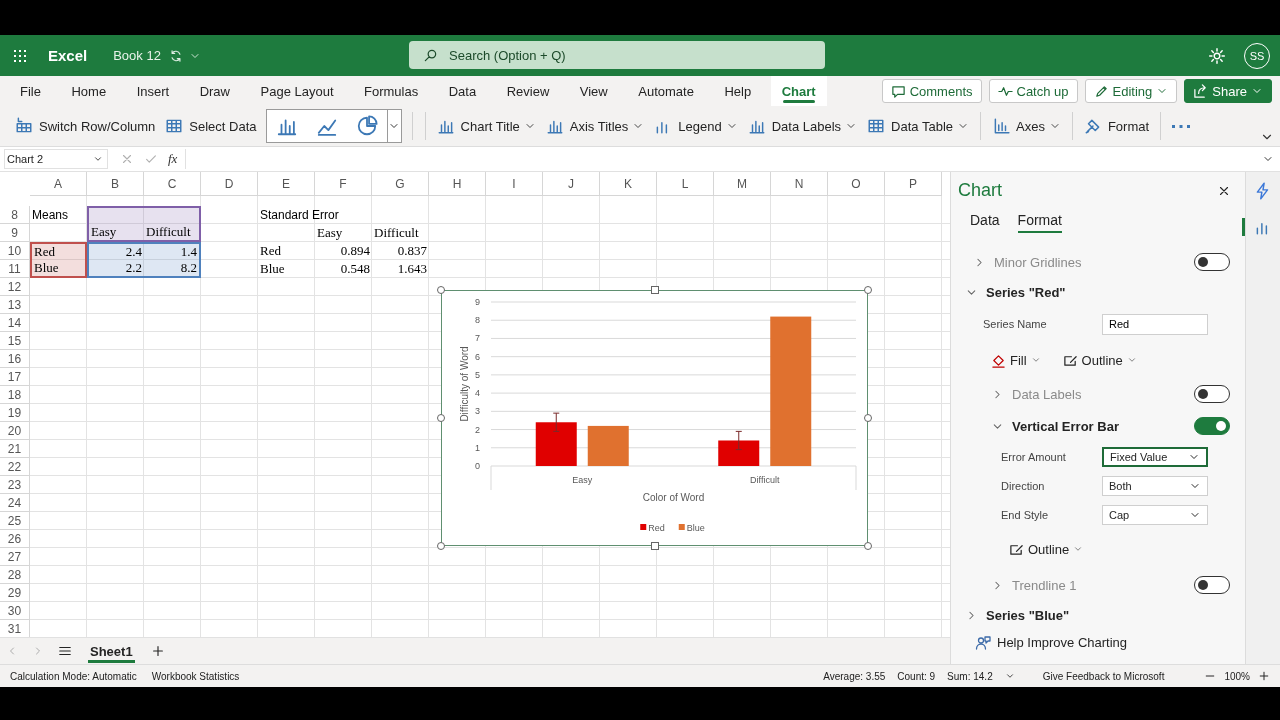 This screenshot has width=1280, height=720. Describe the element at coordinates (918, 126) in the screenshot. I see `toolbar-button: Data Table` at that location.